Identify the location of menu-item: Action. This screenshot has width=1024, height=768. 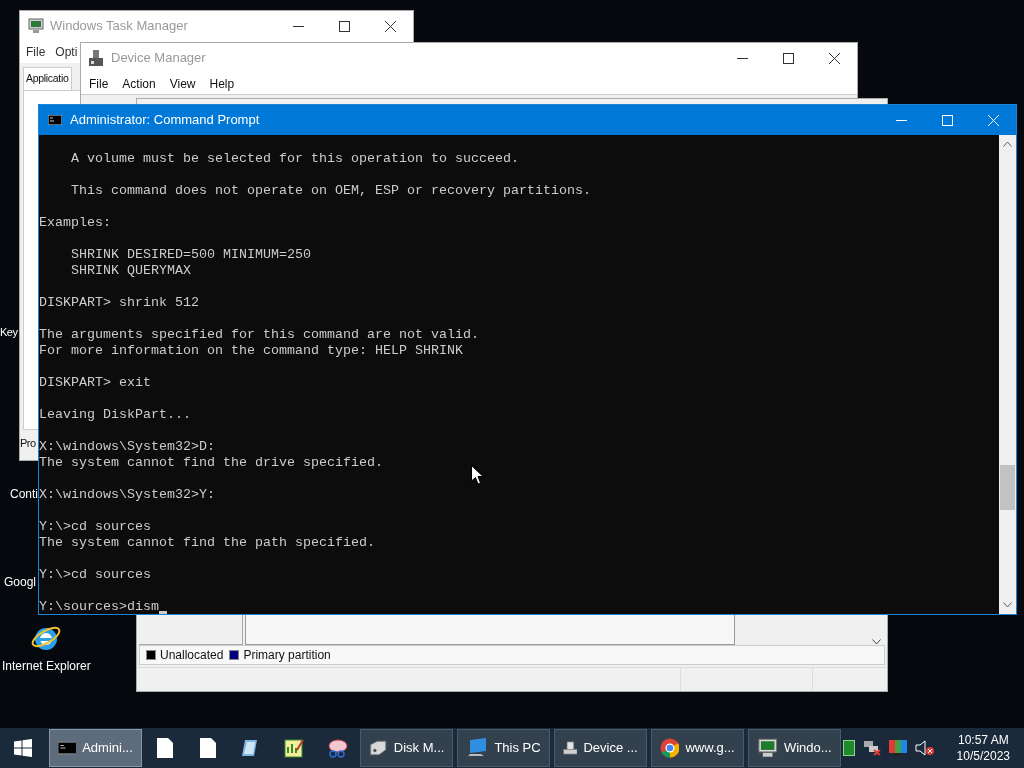
(139, 83).